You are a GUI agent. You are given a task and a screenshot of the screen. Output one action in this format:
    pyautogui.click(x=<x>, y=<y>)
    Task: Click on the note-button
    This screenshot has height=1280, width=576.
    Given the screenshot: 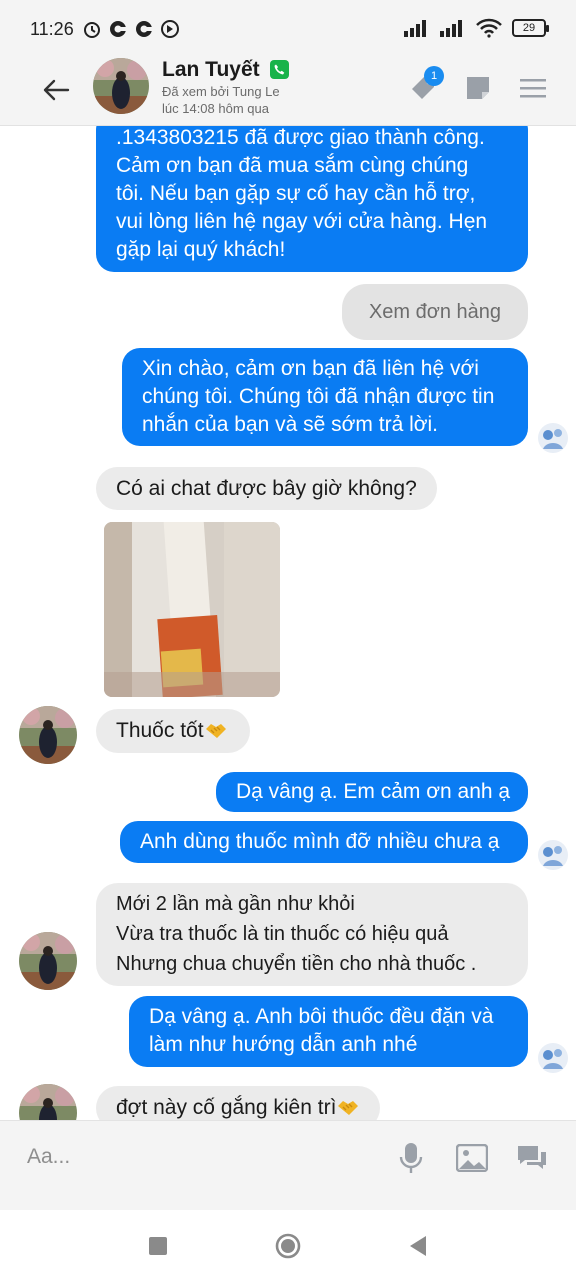 What is the action you would take?
    pyautogui.click(x=478, y=88)
    